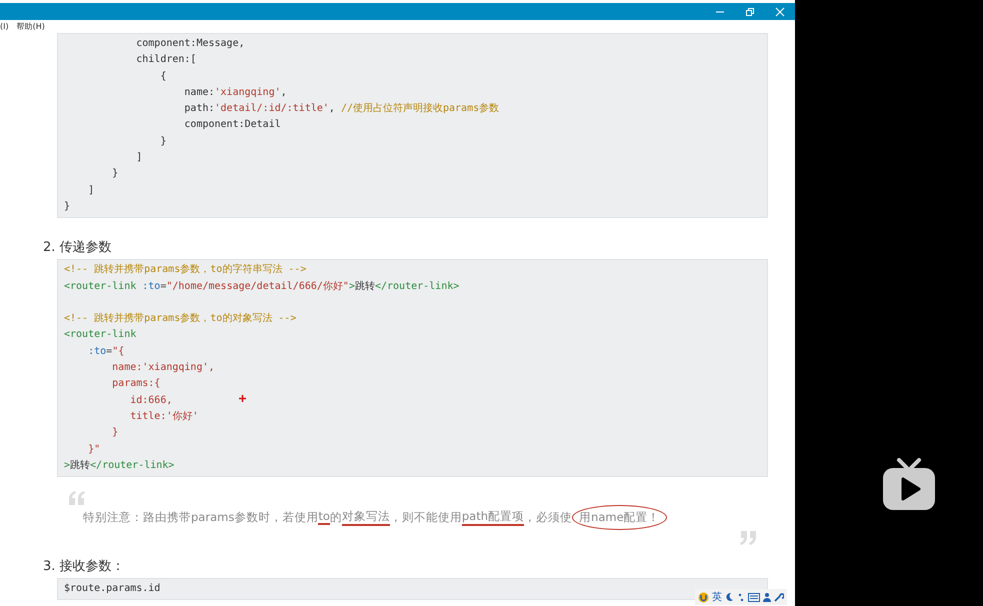 This screenshot has height=606, width=983. Describe the element at coordinates (779, 597) in the screenshot. I see `wrench-icon` at that location.